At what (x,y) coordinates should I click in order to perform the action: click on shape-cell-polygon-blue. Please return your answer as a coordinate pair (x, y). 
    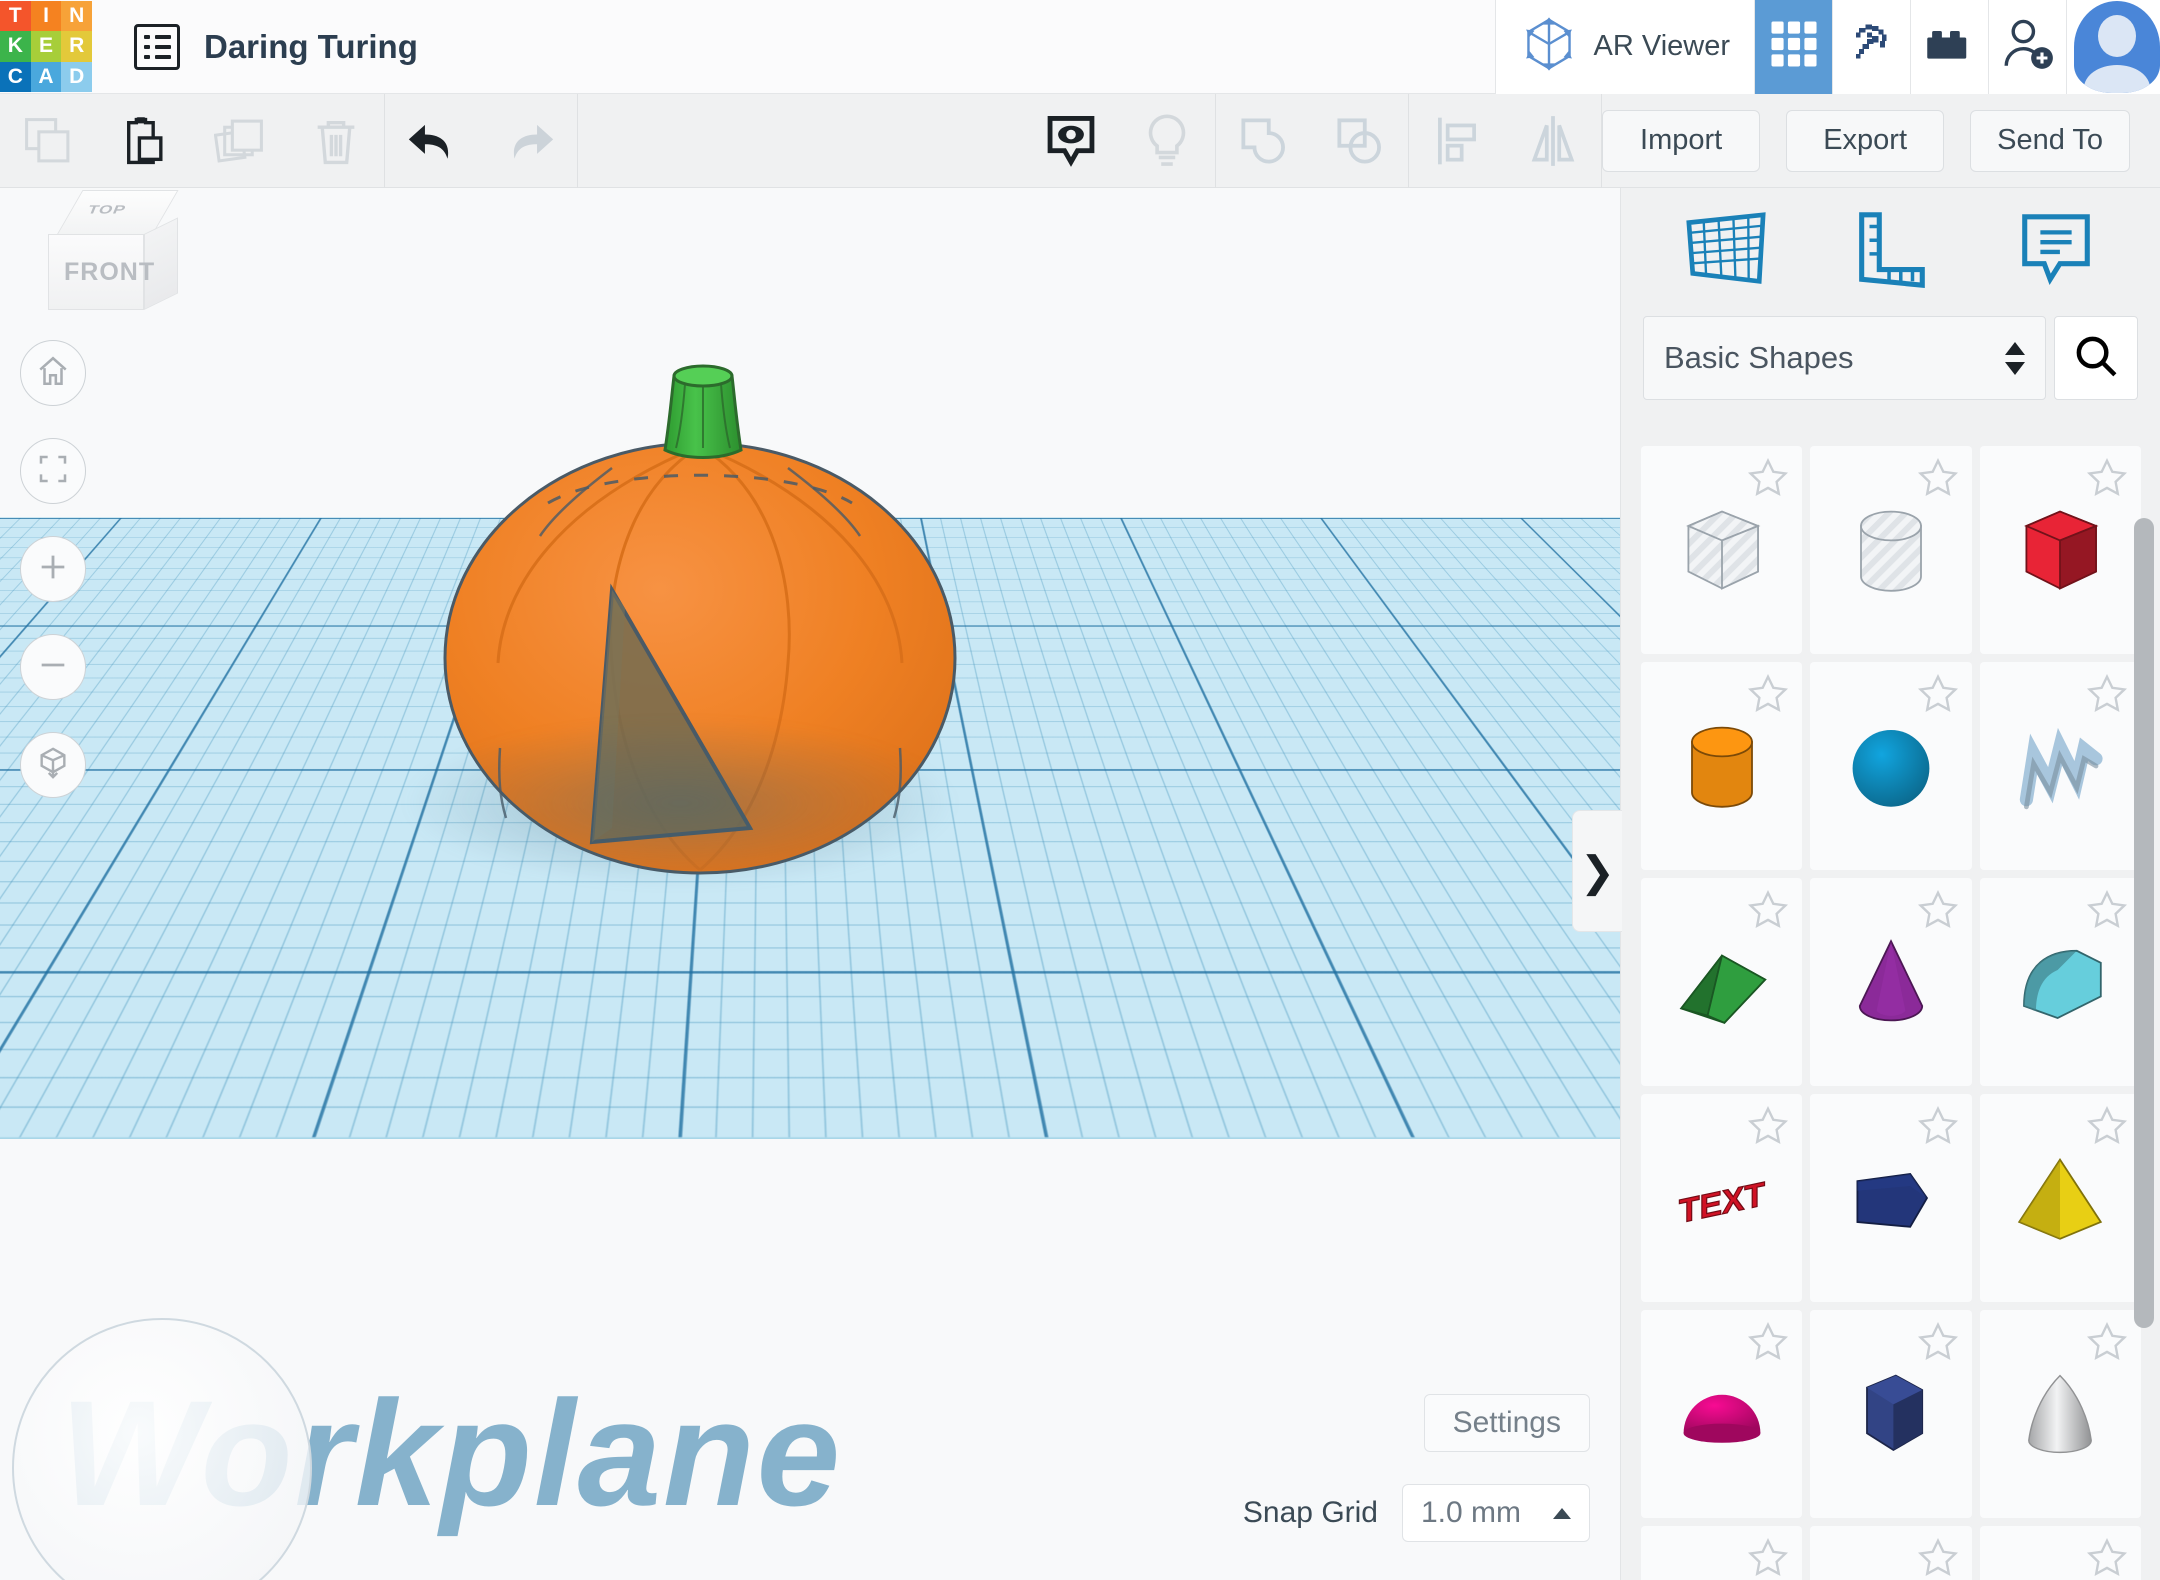
    Looking at the image, I should click on (1891, 1198).